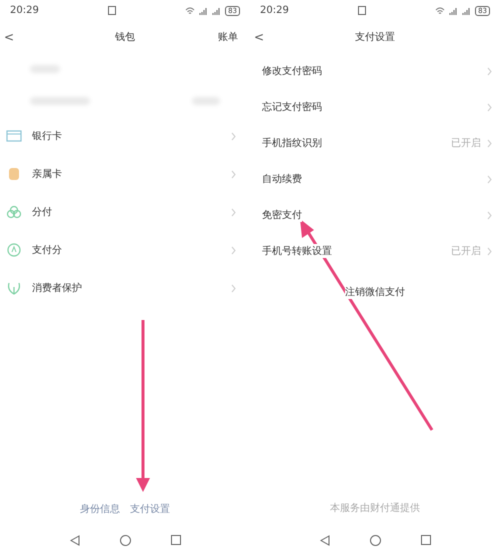 The height and width of the screenshot is (551, 500). Describe the element at coordinates (234, 37) in the screenshot. I see `bill-link: 账单` at that location.